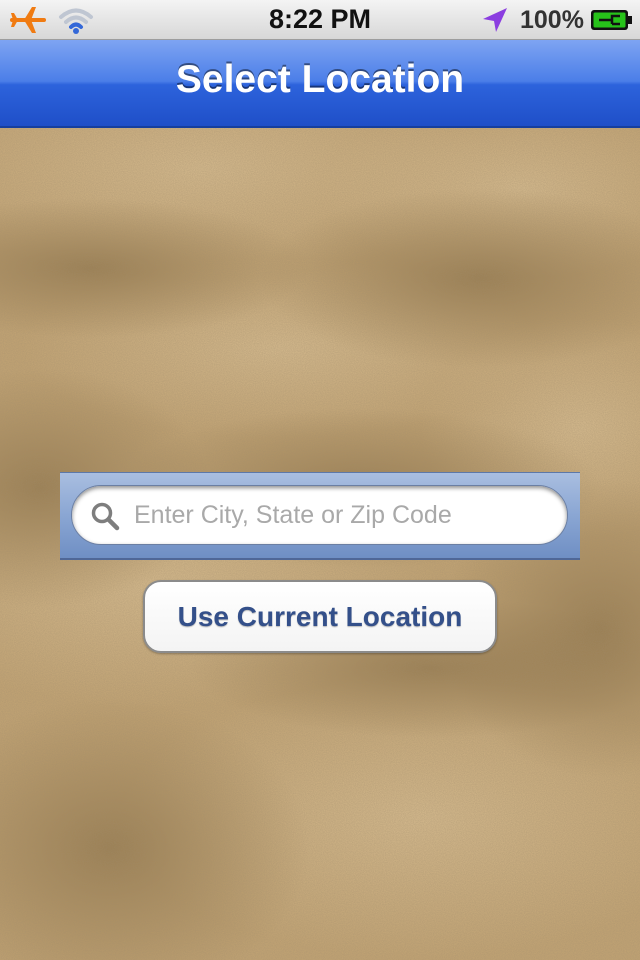  Describe the element at coordinates (28, 20) in the screenshot. I see `airplane-icon` at that location.